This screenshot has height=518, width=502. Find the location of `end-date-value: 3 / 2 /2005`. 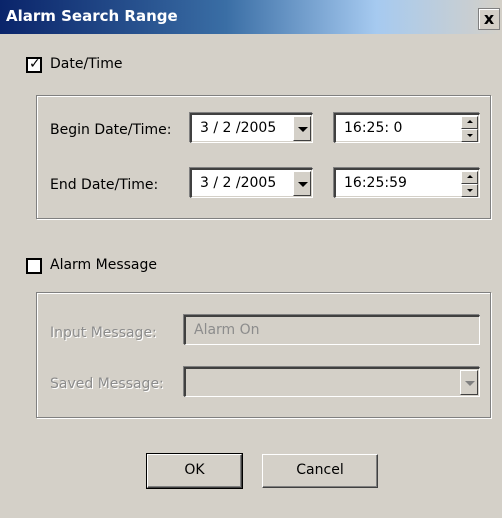

end-date-value: 3 / 2 /2005 is located at coordinates (238, 183).